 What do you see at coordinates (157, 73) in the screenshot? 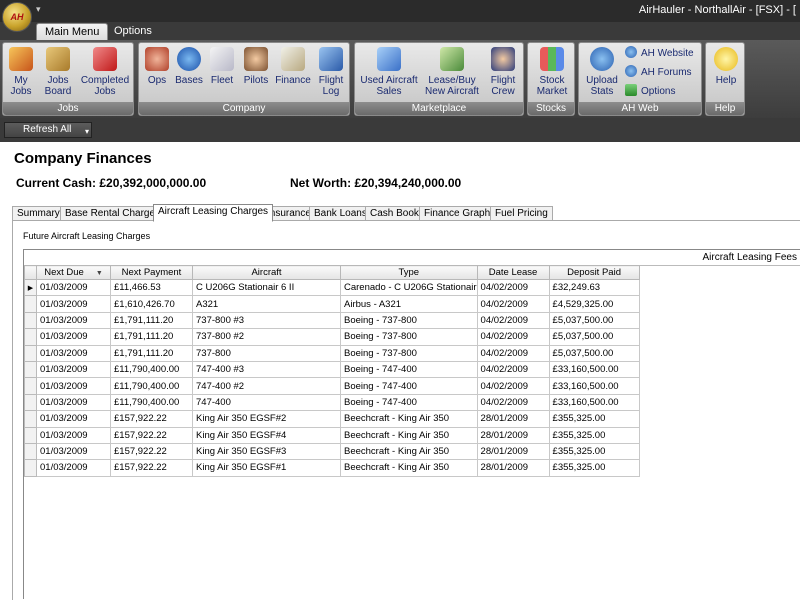
I see `ops-button: Ops` at bounding box center [157, 73].